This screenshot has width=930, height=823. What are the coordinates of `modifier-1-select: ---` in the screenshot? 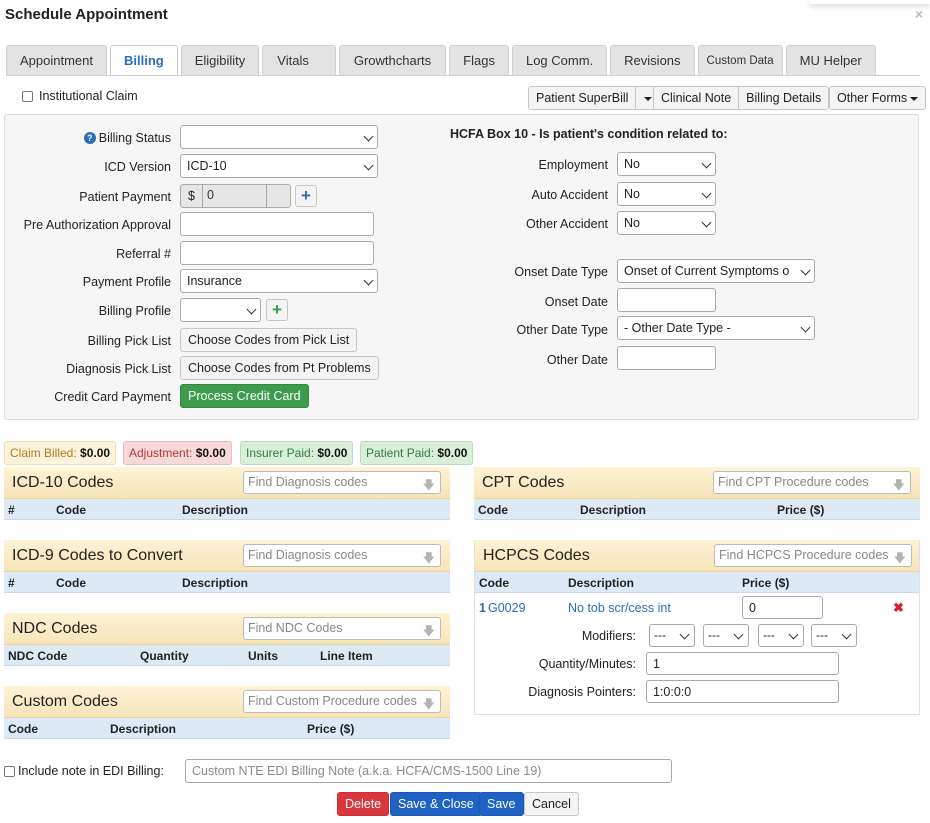 It's located at (672, 635).